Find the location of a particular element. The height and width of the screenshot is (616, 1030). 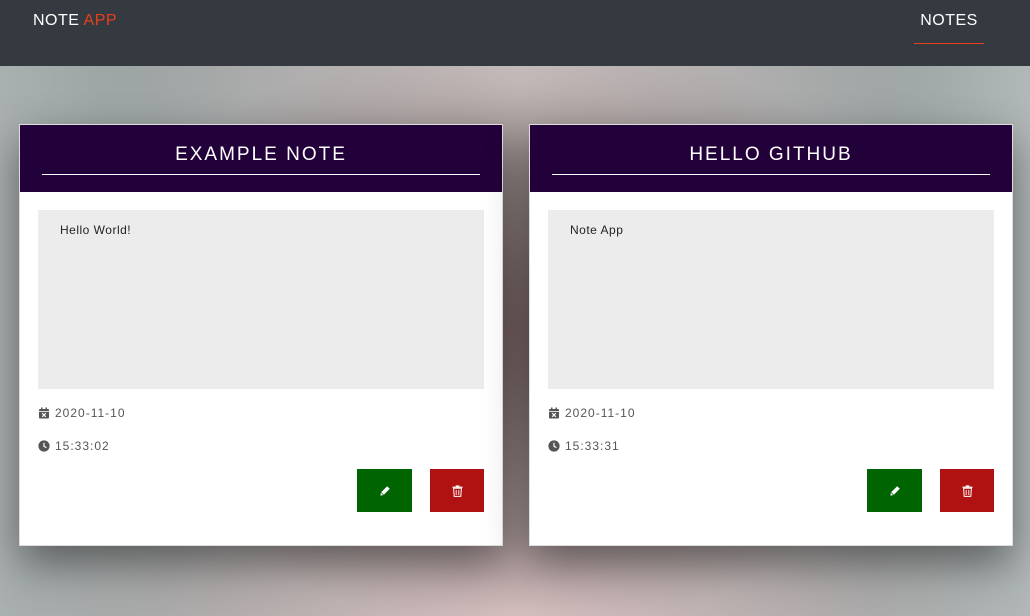

note-text: Note App is located at coordinates (597, 230).